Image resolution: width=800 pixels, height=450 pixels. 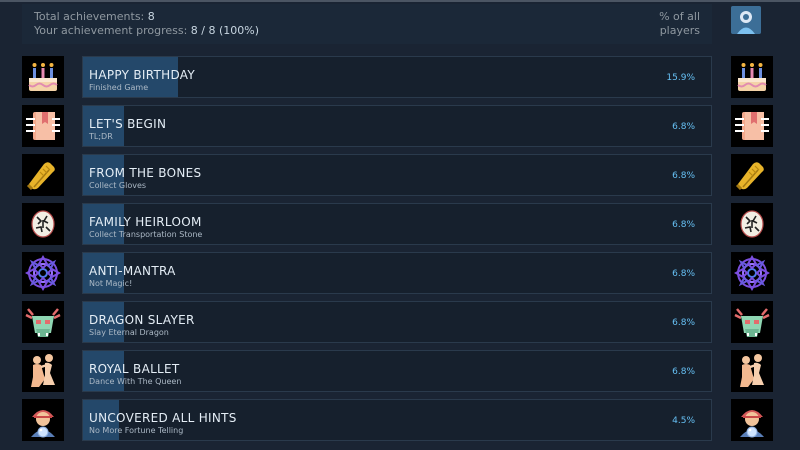 What do you see at coordinates (101, 136) in the screenshot?
I see `achievement-description: TL;DR` at bounding box center [101, 136].